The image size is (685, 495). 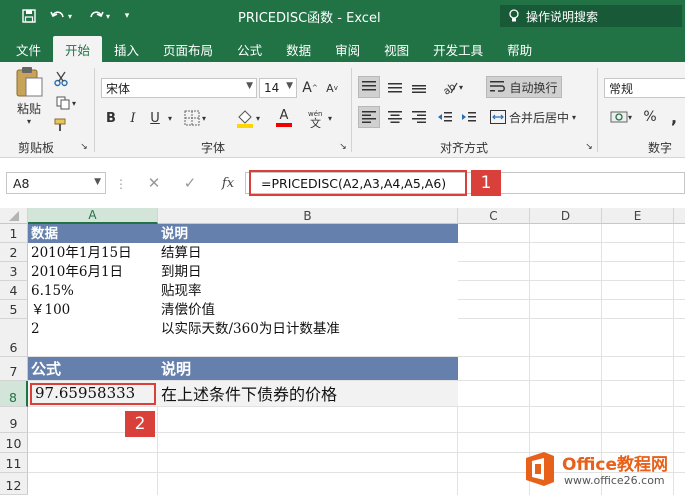 What do you see at coordinates (395, 87) in the screenshot?
I see `align-middle-button` at bounding box center [395, 87].